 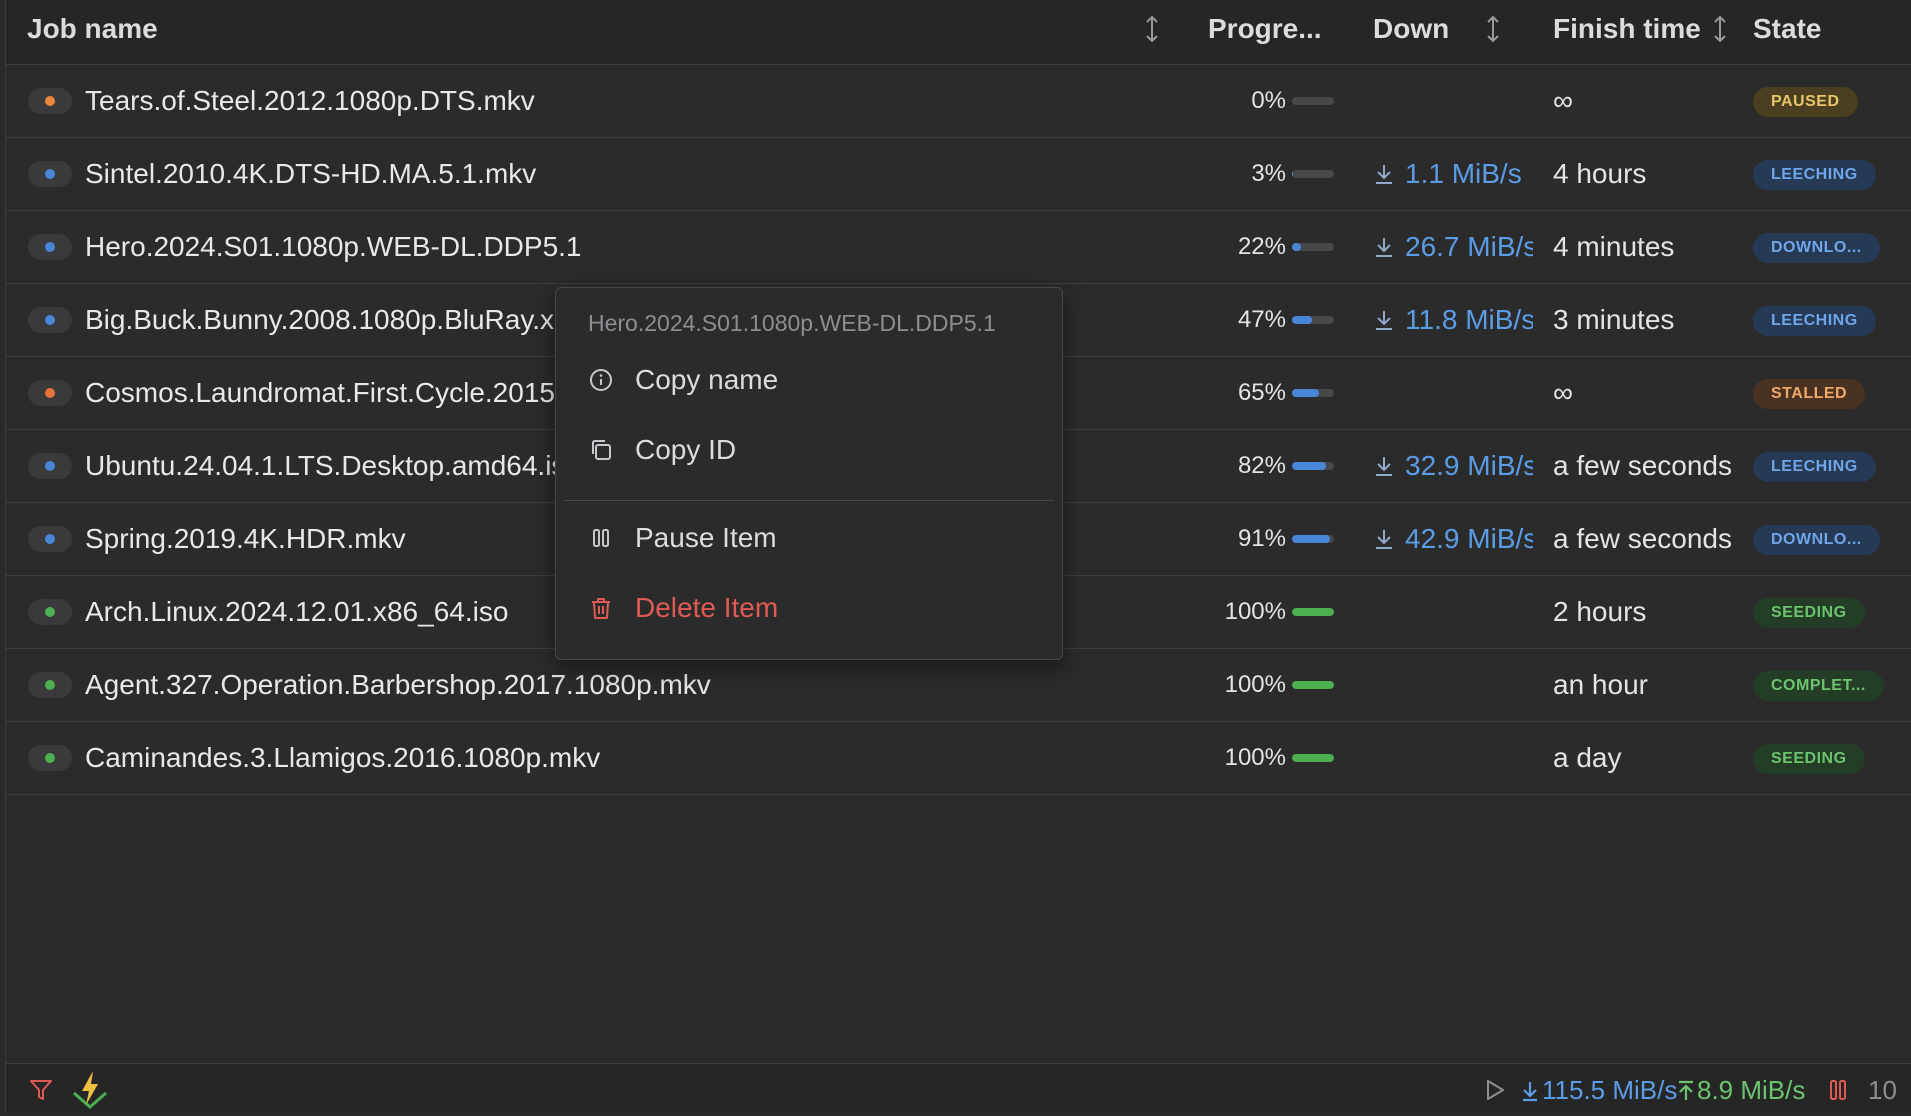 I want to click on download-speed: 26.7 MiB/s, so click(x=1453, y=247).